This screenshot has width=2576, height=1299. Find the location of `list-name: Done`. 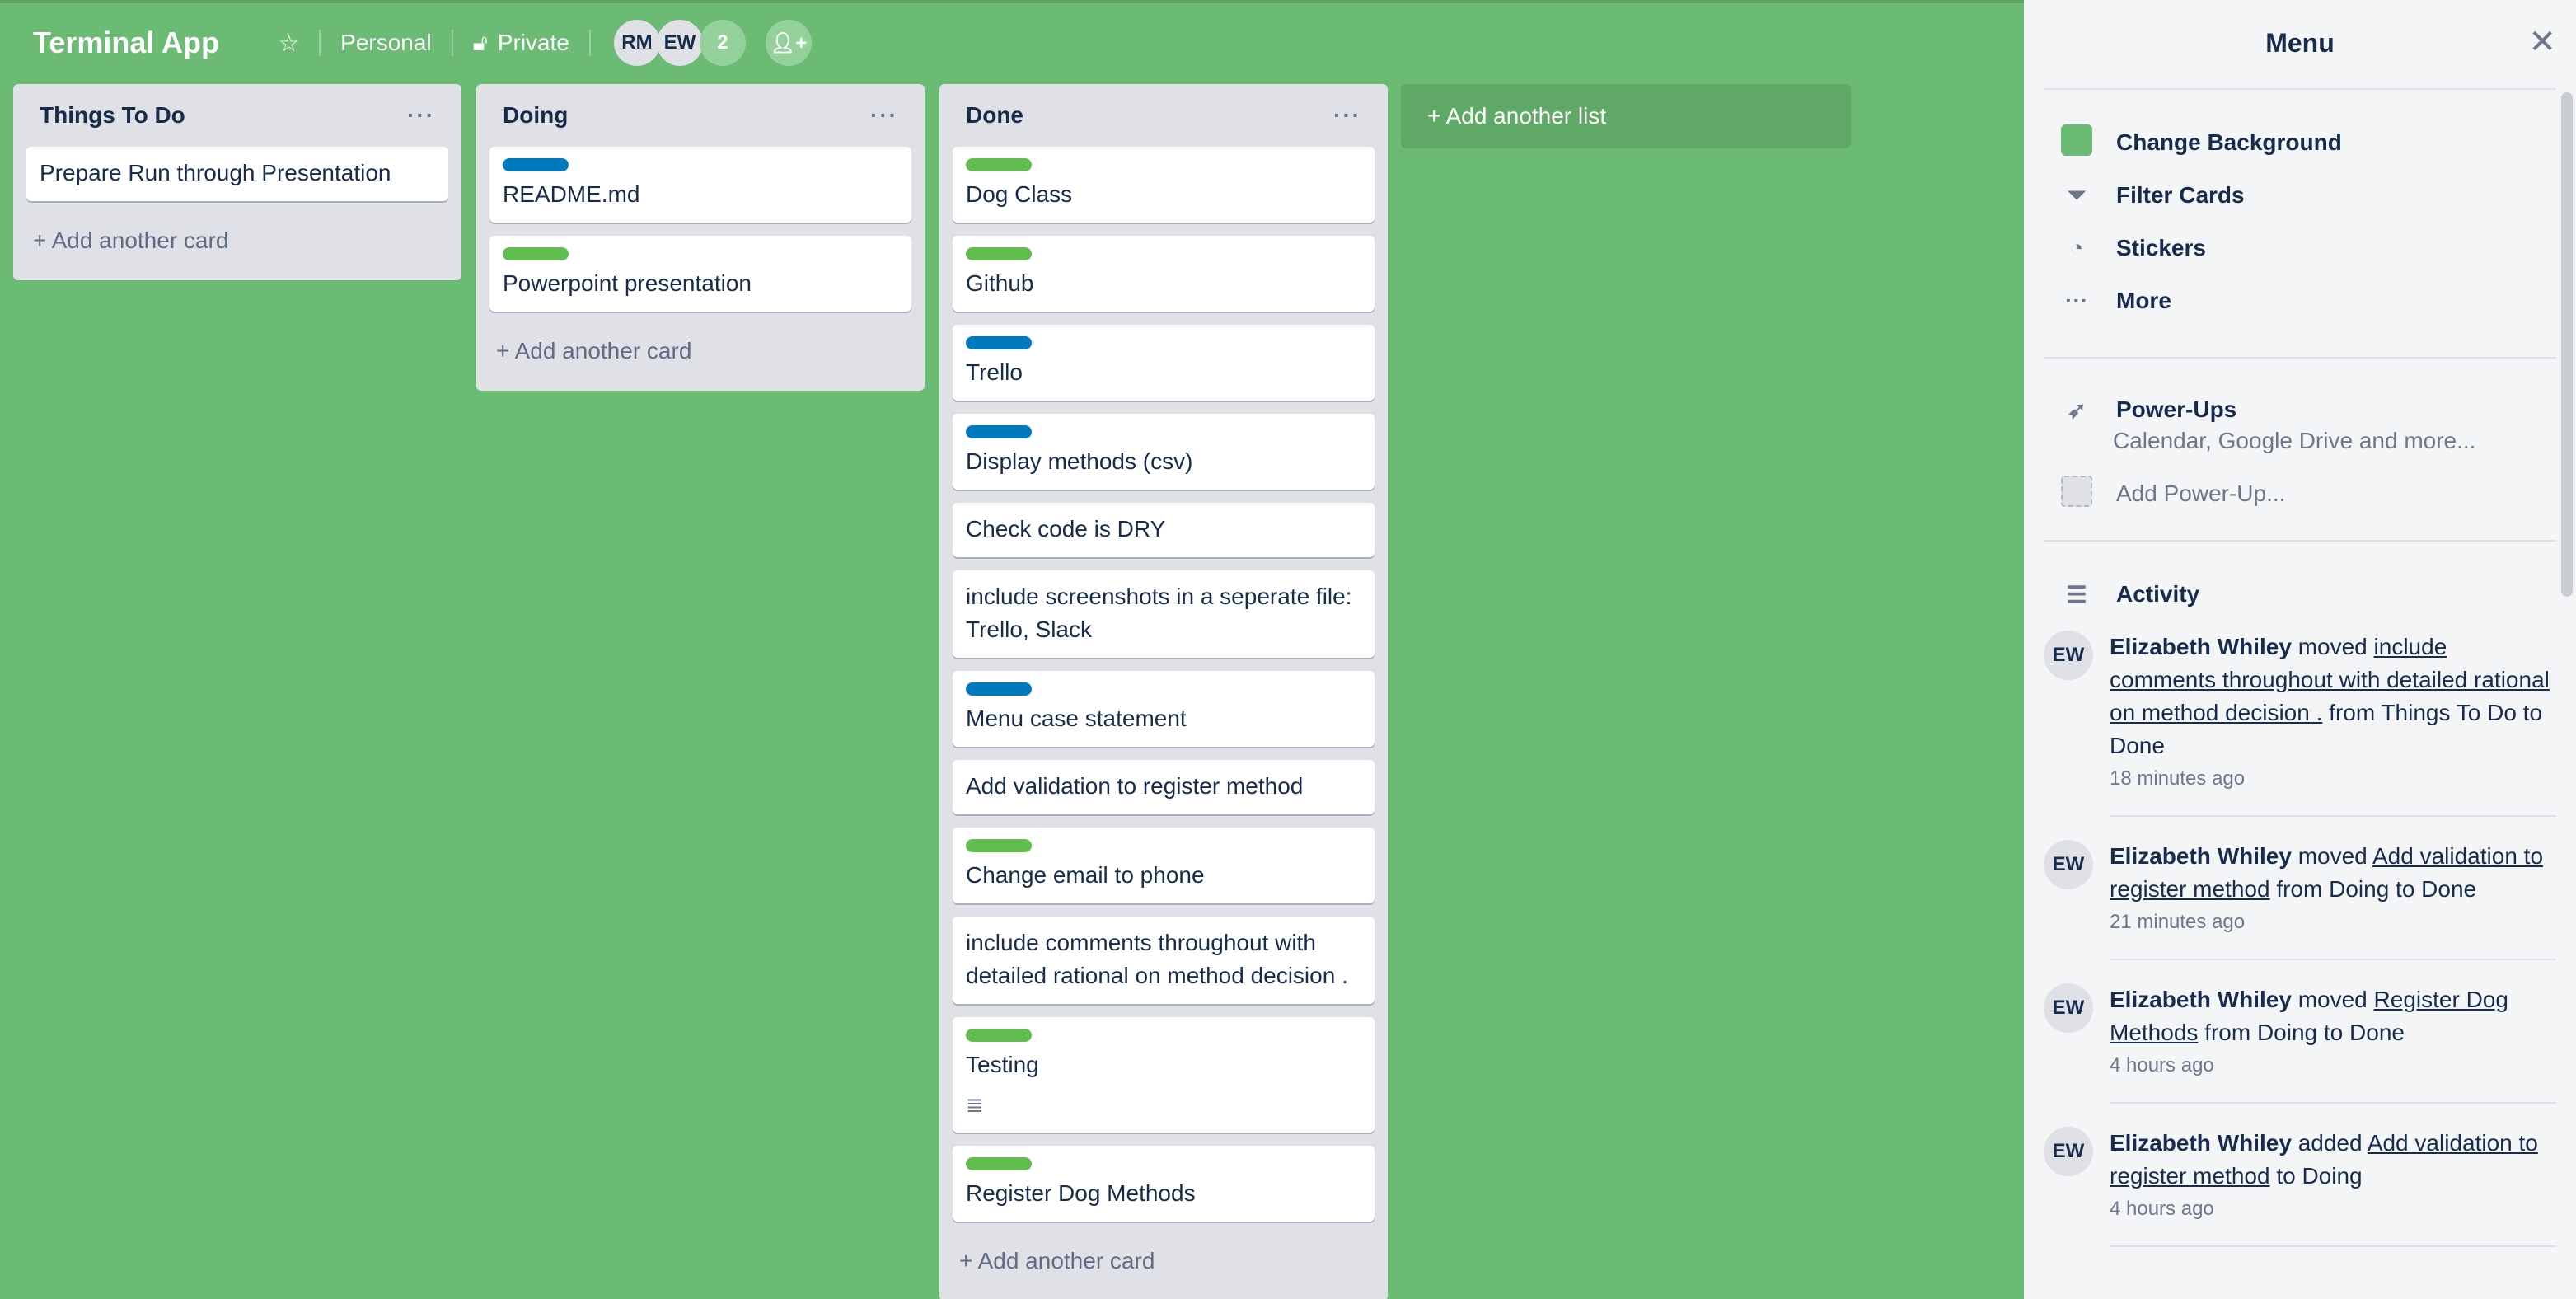

list-name: Done is located at coordinates (994, 115).